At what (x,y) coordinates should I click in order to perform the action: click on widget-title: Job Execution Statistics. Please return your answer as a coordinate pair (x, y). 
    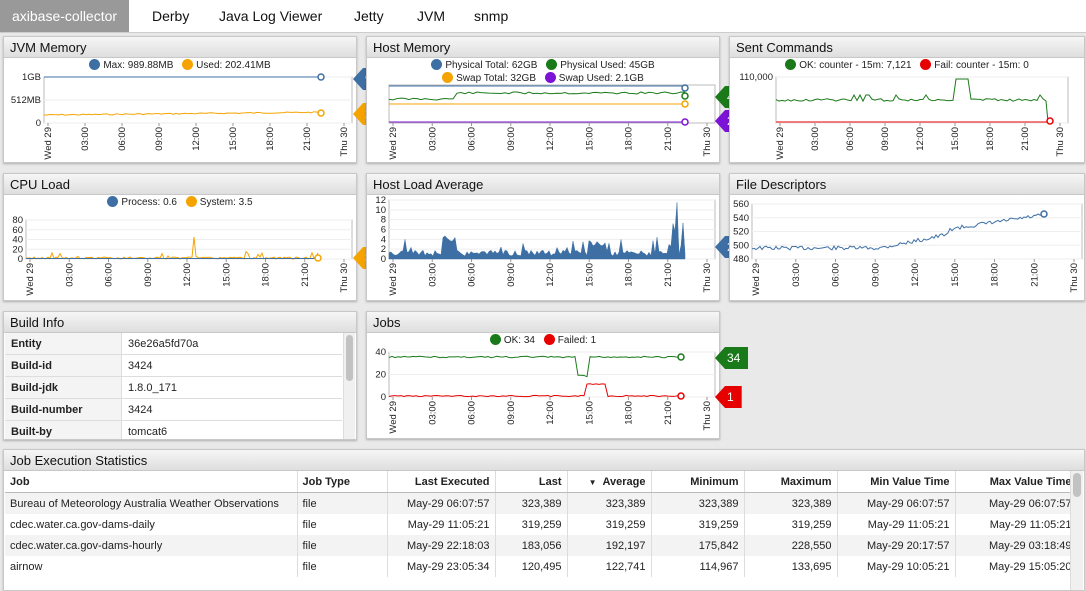
    Looking at the image, I should click on (79, 460).